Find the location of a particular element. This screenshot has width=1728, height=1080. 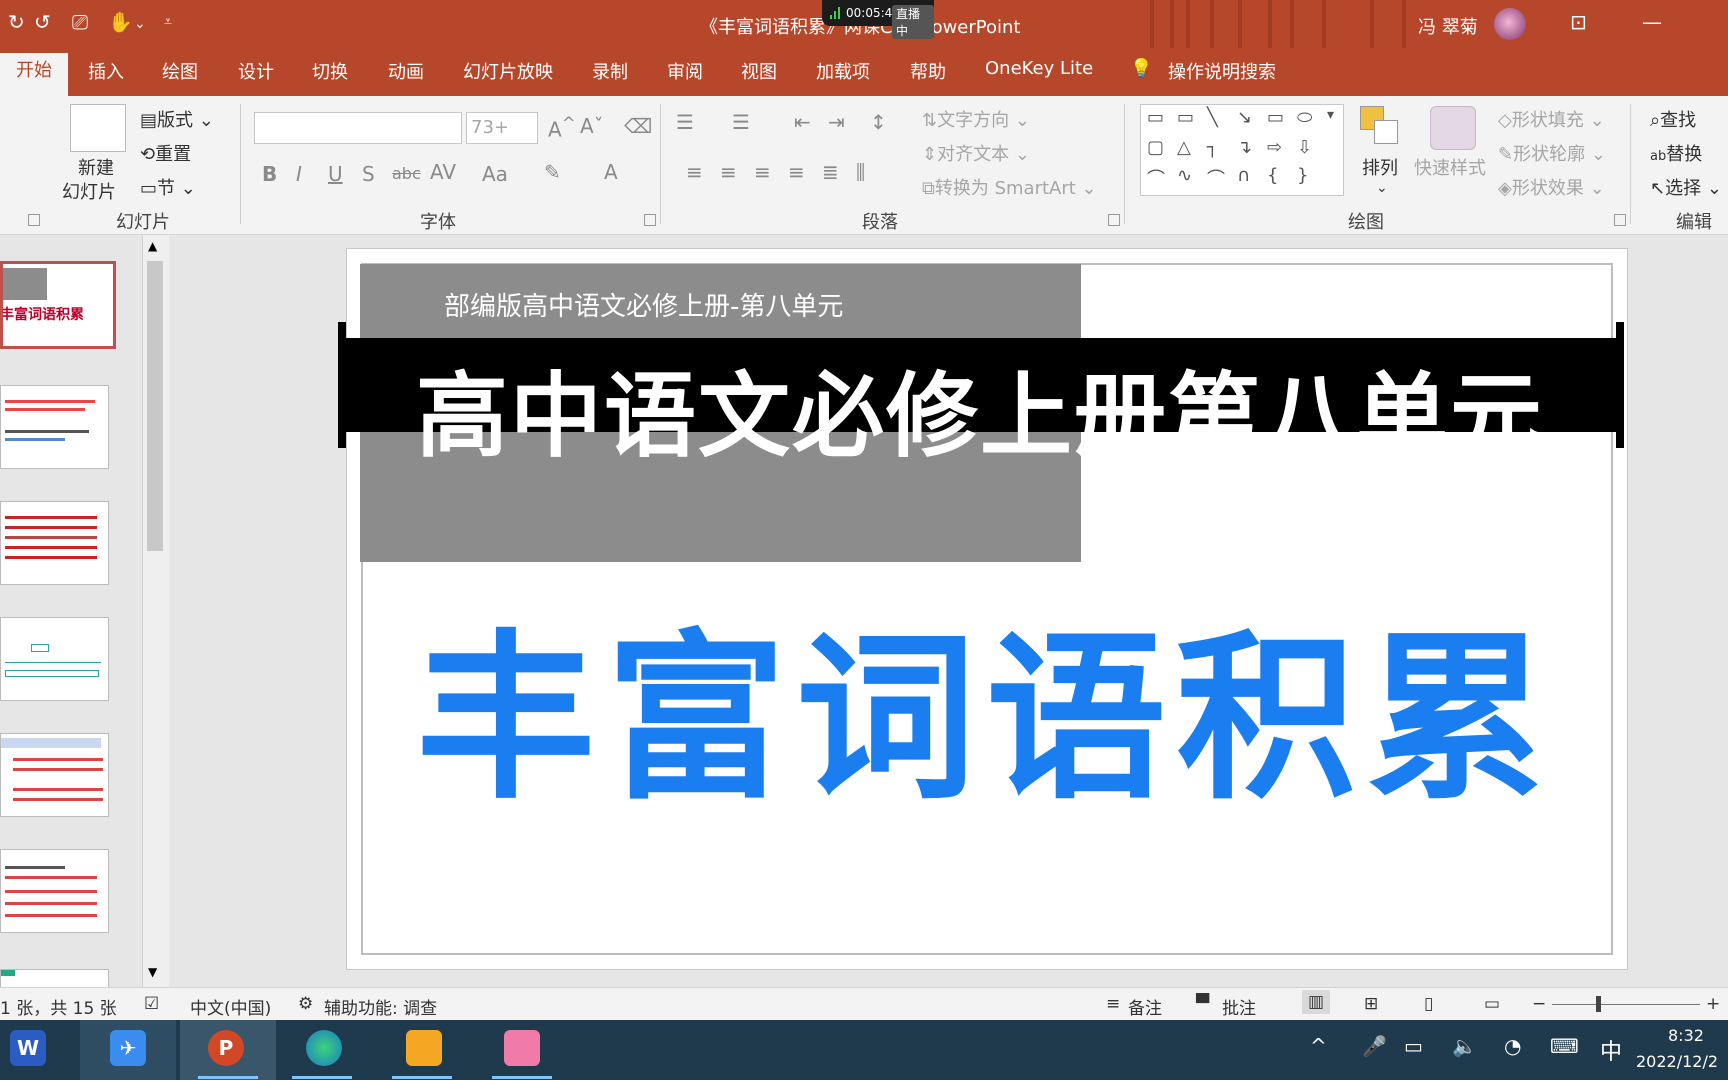

tab-home: 开始 is located at coordinates (34, 74).